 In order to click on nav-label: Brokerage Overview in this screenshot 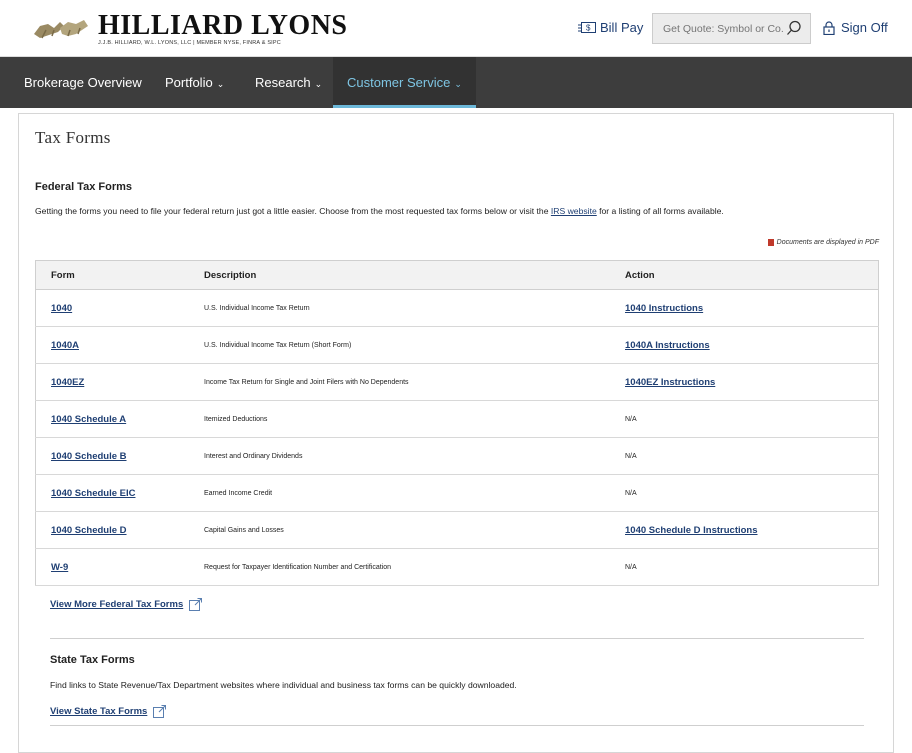, I will do `click(83, 82)`.